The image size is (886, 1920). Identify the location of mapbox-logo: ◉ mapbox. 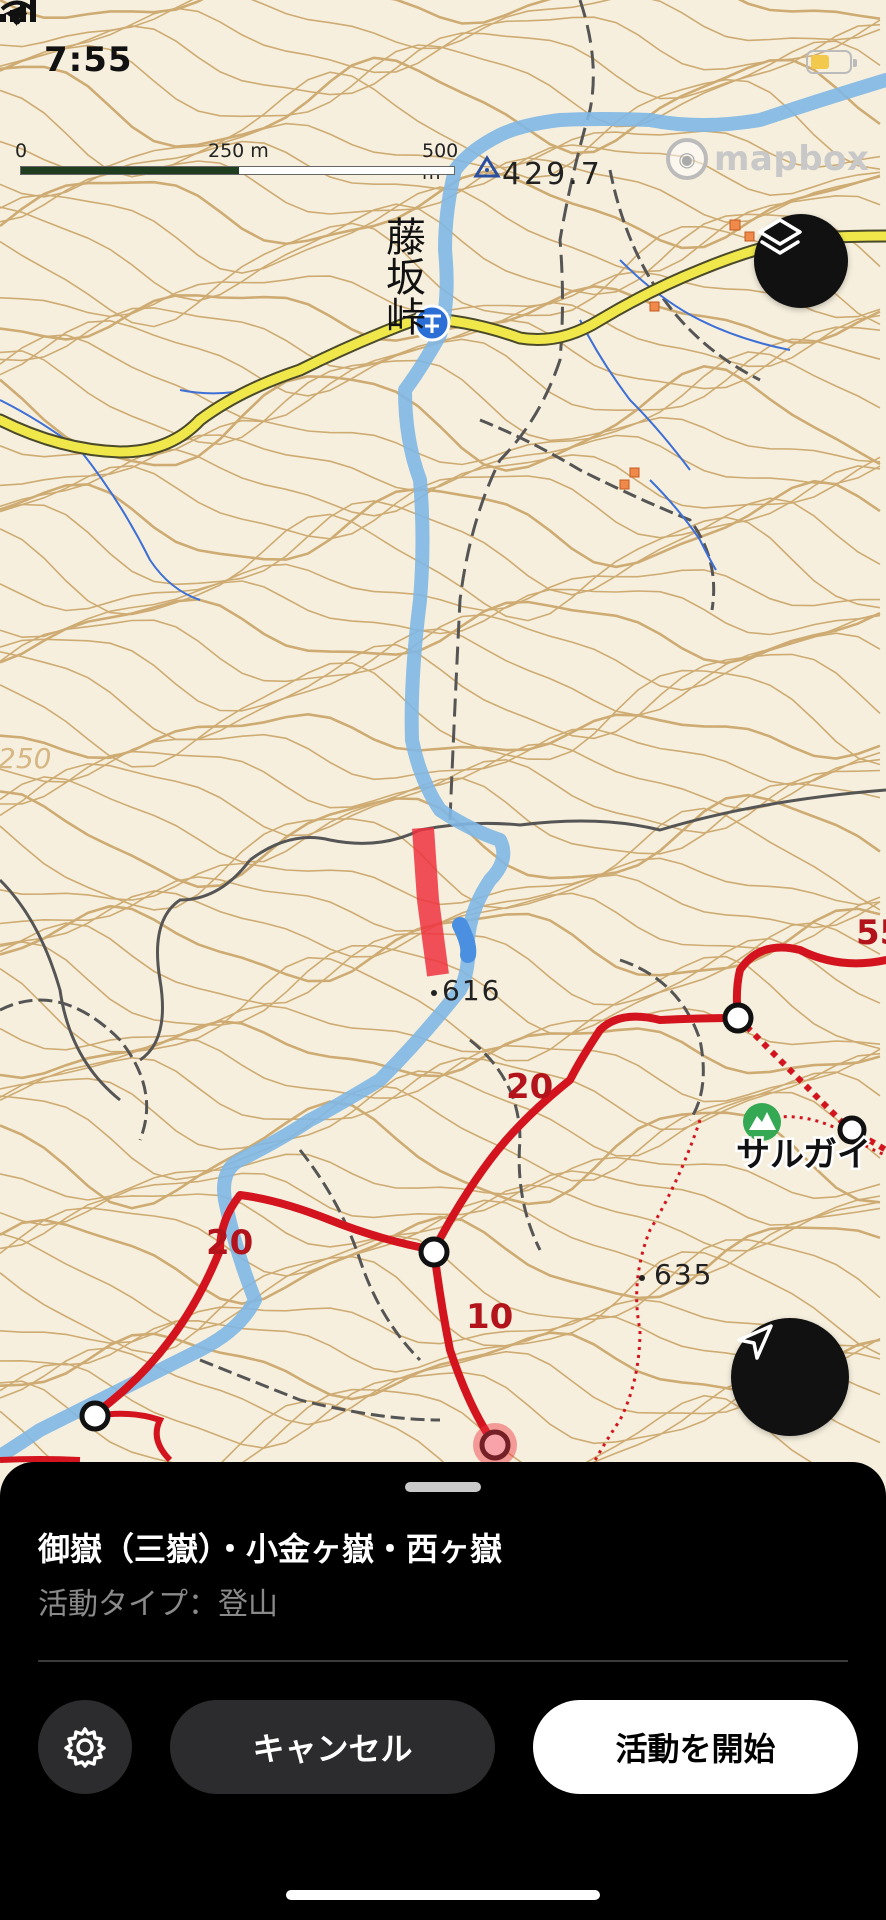
(767, 159).